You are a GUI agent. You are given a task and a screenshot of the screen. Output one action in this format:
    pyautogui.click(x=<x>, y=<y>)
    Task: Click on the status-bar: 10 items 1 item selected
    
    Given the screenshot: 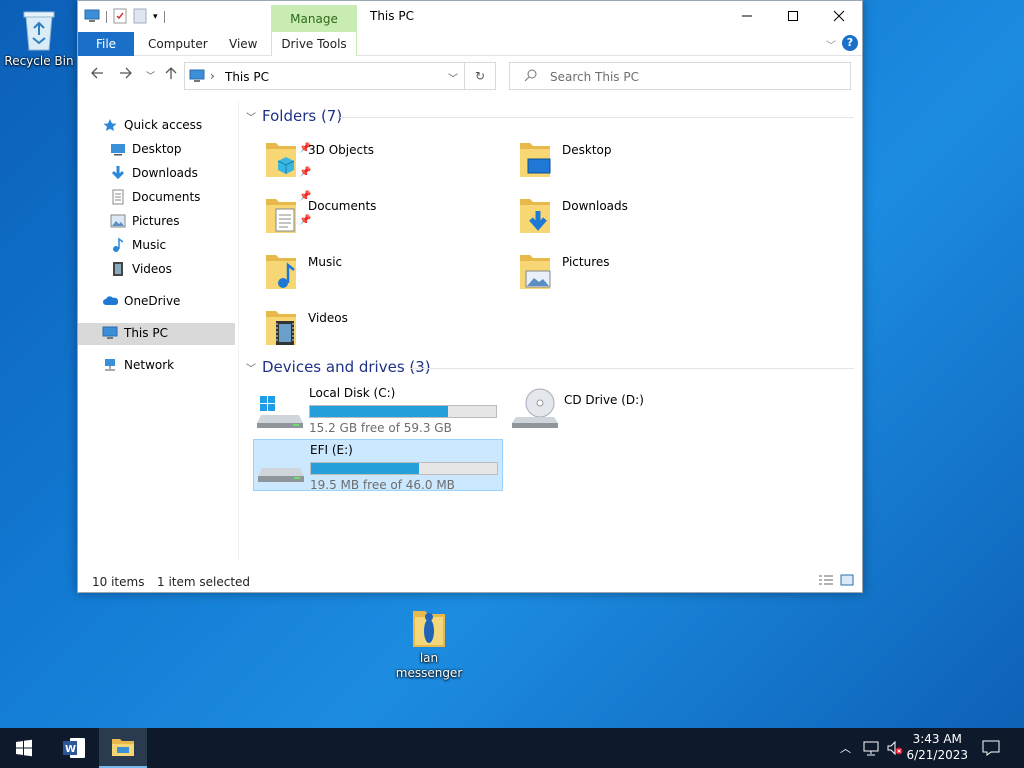 What is the action you would take?
    pyautogui.click(x=470, y=582)
    